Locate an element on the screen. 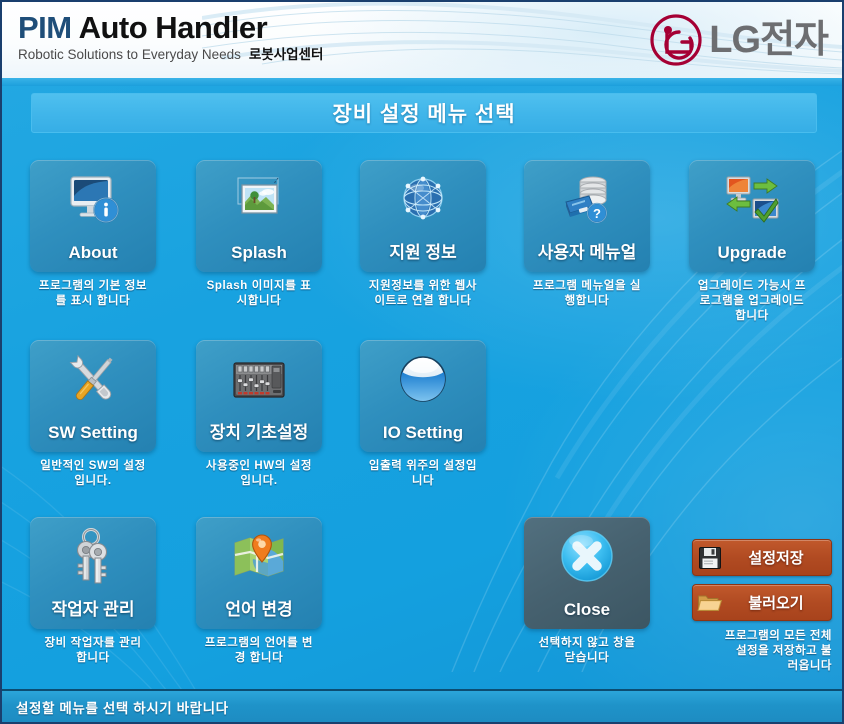 The image size is (844, 724). load-settings-label: 불러오기 is located at coordinates (776, 603).